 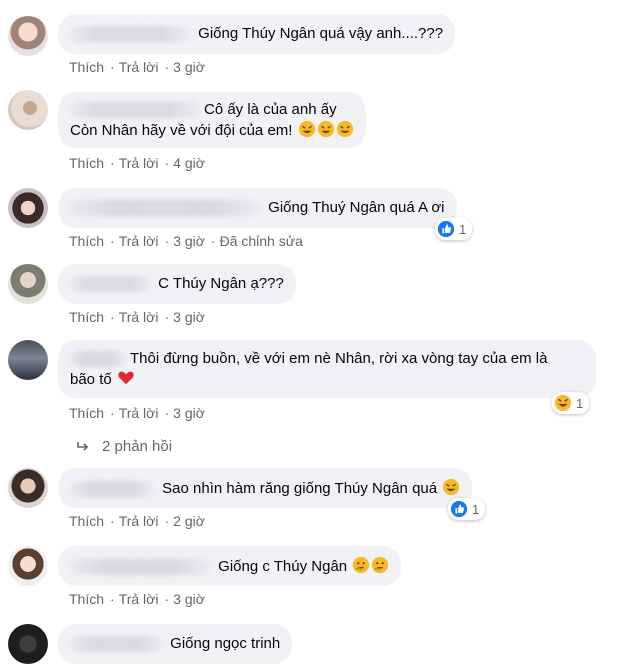 I want to click on reply-arrow-icon, so click(x=83, y=446).